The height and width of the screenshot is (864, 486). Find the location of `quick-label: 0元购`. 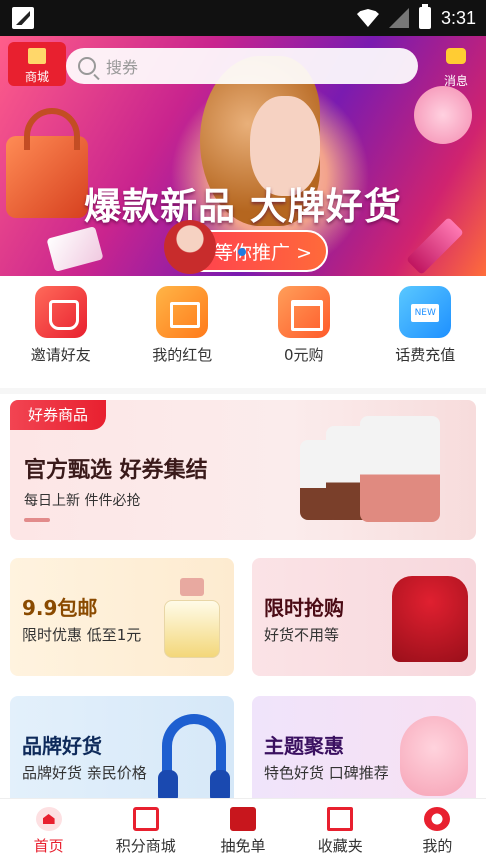

quick-label: 0元购 is located at coordinates (303, 355).